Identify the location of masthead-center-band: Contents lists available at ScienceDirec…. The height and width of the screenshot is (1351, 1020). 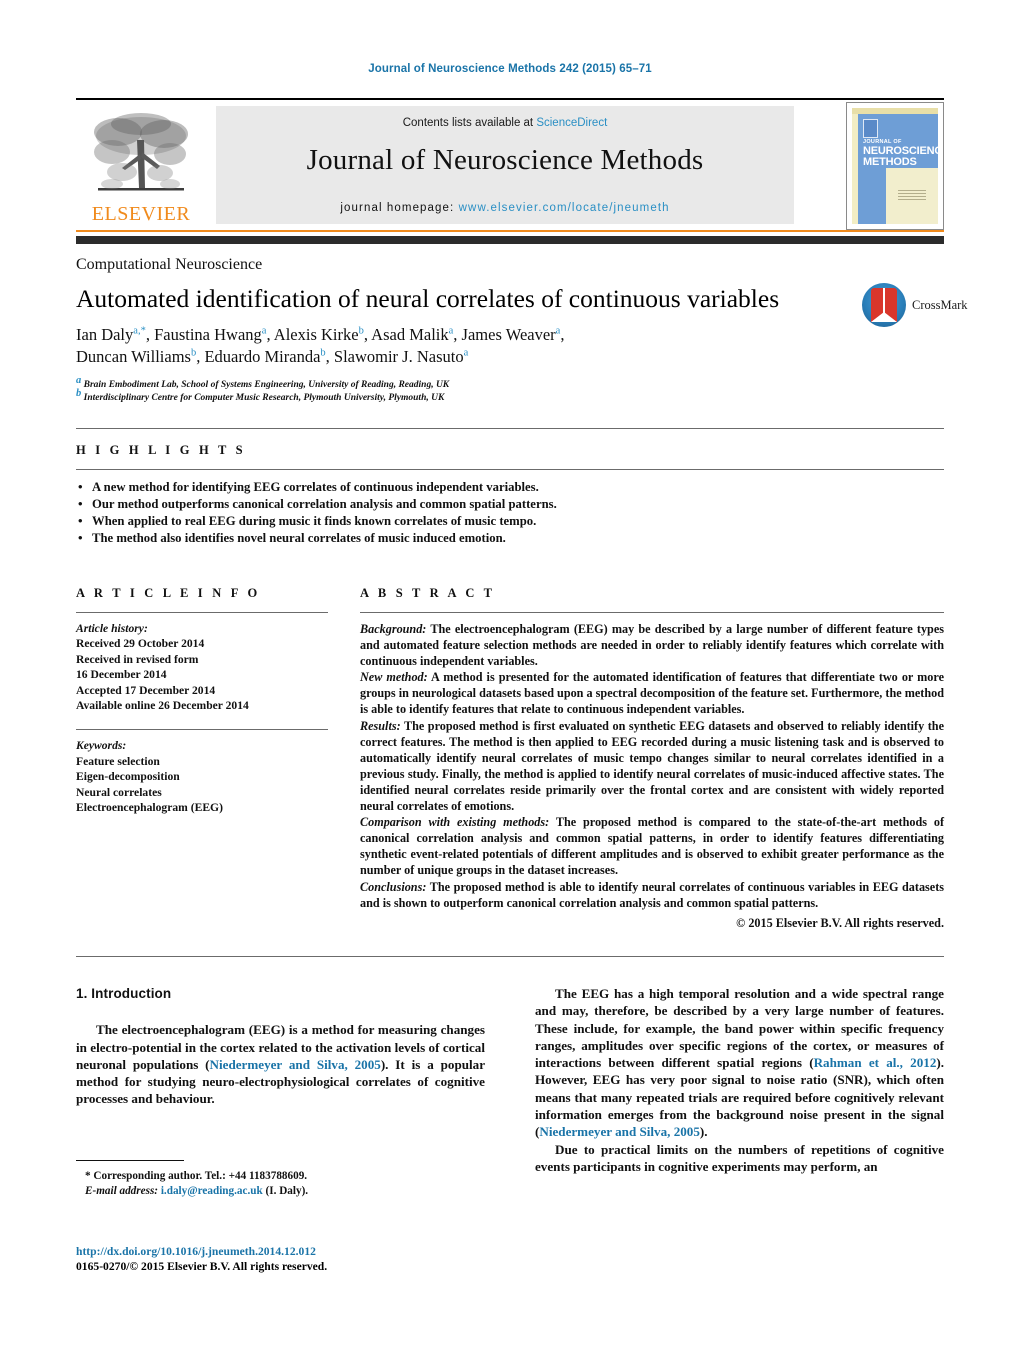
(505, 165).